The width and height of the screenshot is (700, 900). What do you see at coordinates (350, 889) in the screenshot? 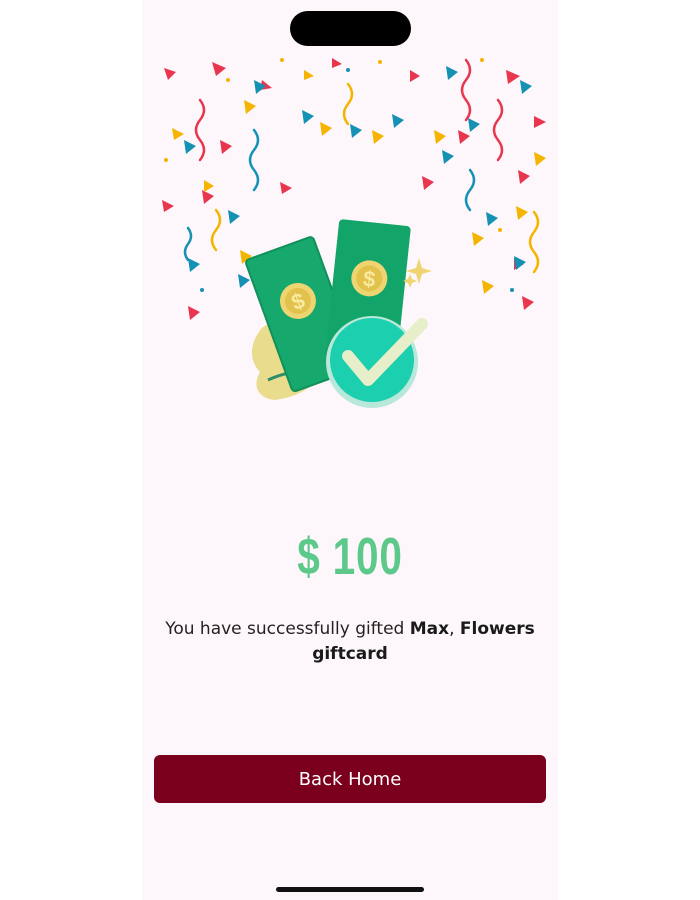
I see `home-indicator` at bounding box center [350, 889].